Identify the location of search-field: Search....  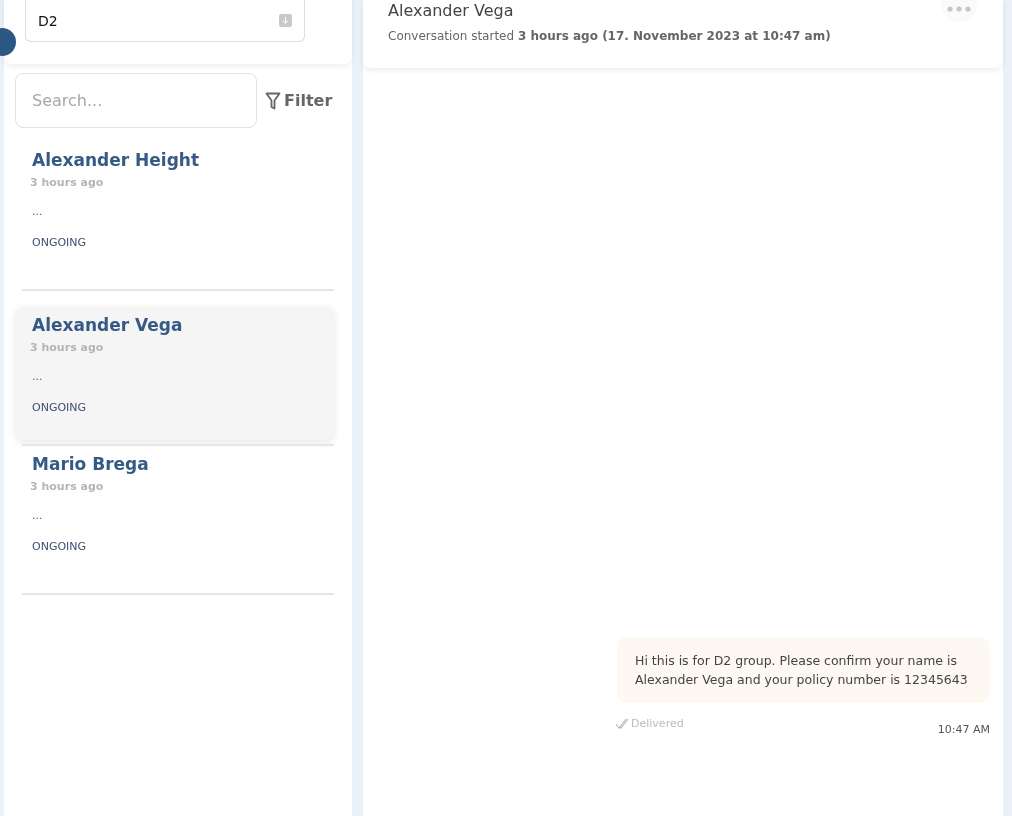
(136, 100).